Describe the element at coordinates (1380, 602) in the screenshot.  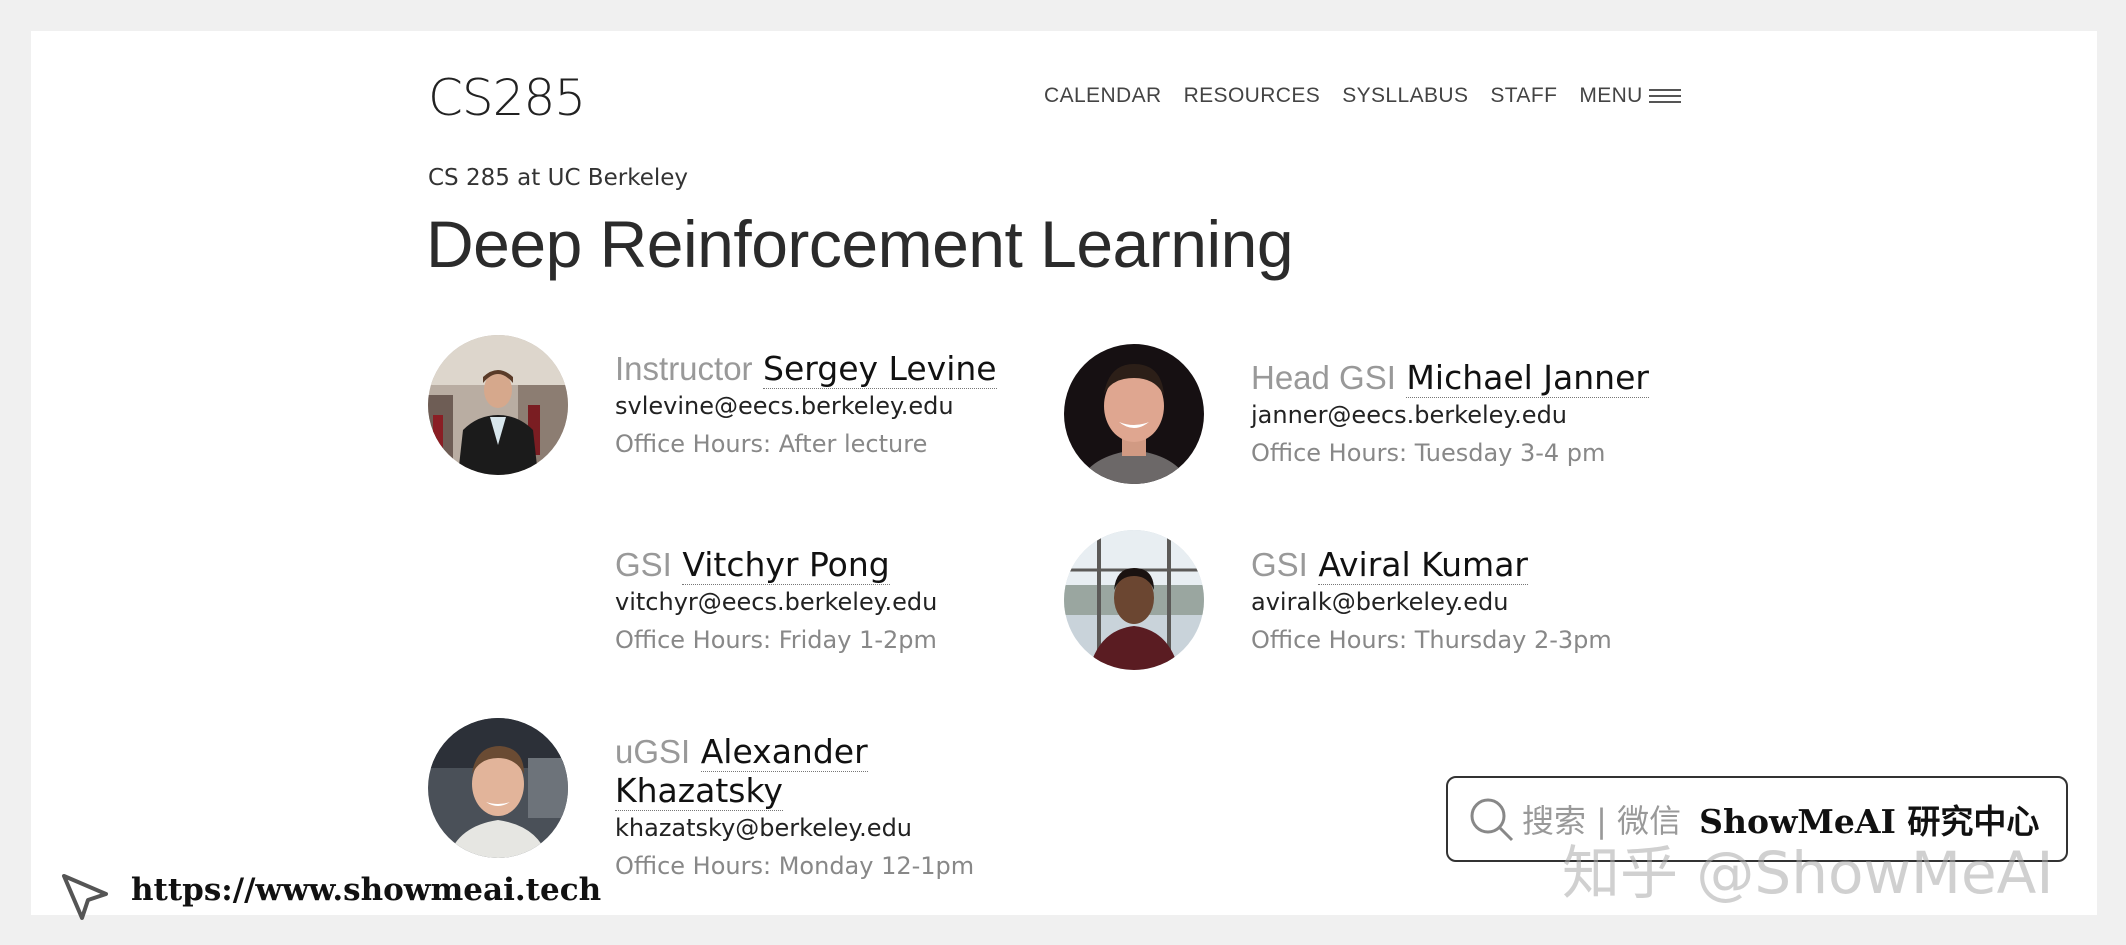
I see `staff-email: aviralk@berkeley.edu` at that location.